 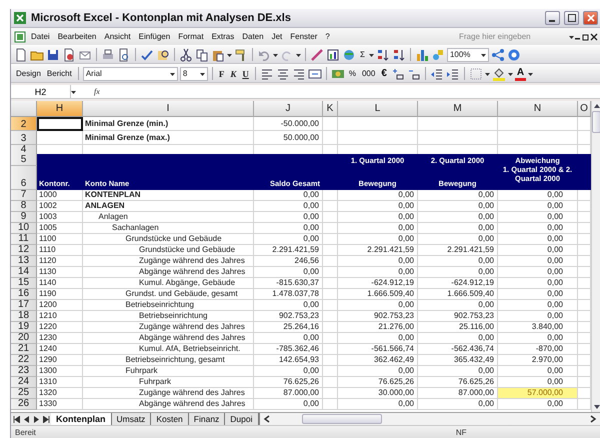 What do you see at coordinates (24, 393) in the screenshot?
I see `row-number: 25` at bounding box center [24, 393].